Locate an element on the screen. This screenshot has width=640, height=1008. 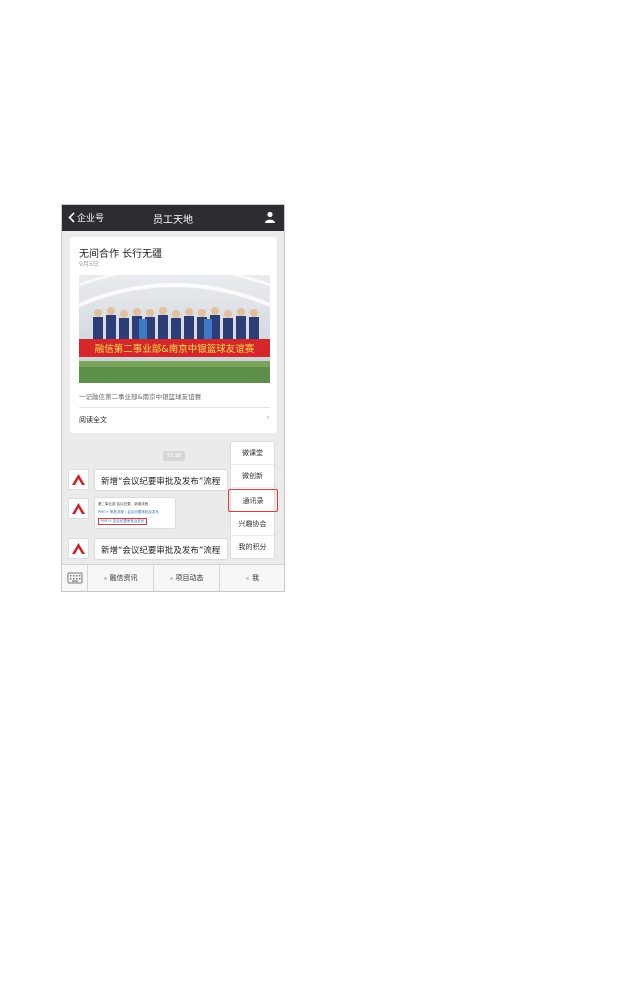
banner-text: 融信第二事业部&南京中银篮球友谊赛 is located at coordinates (175, 349).